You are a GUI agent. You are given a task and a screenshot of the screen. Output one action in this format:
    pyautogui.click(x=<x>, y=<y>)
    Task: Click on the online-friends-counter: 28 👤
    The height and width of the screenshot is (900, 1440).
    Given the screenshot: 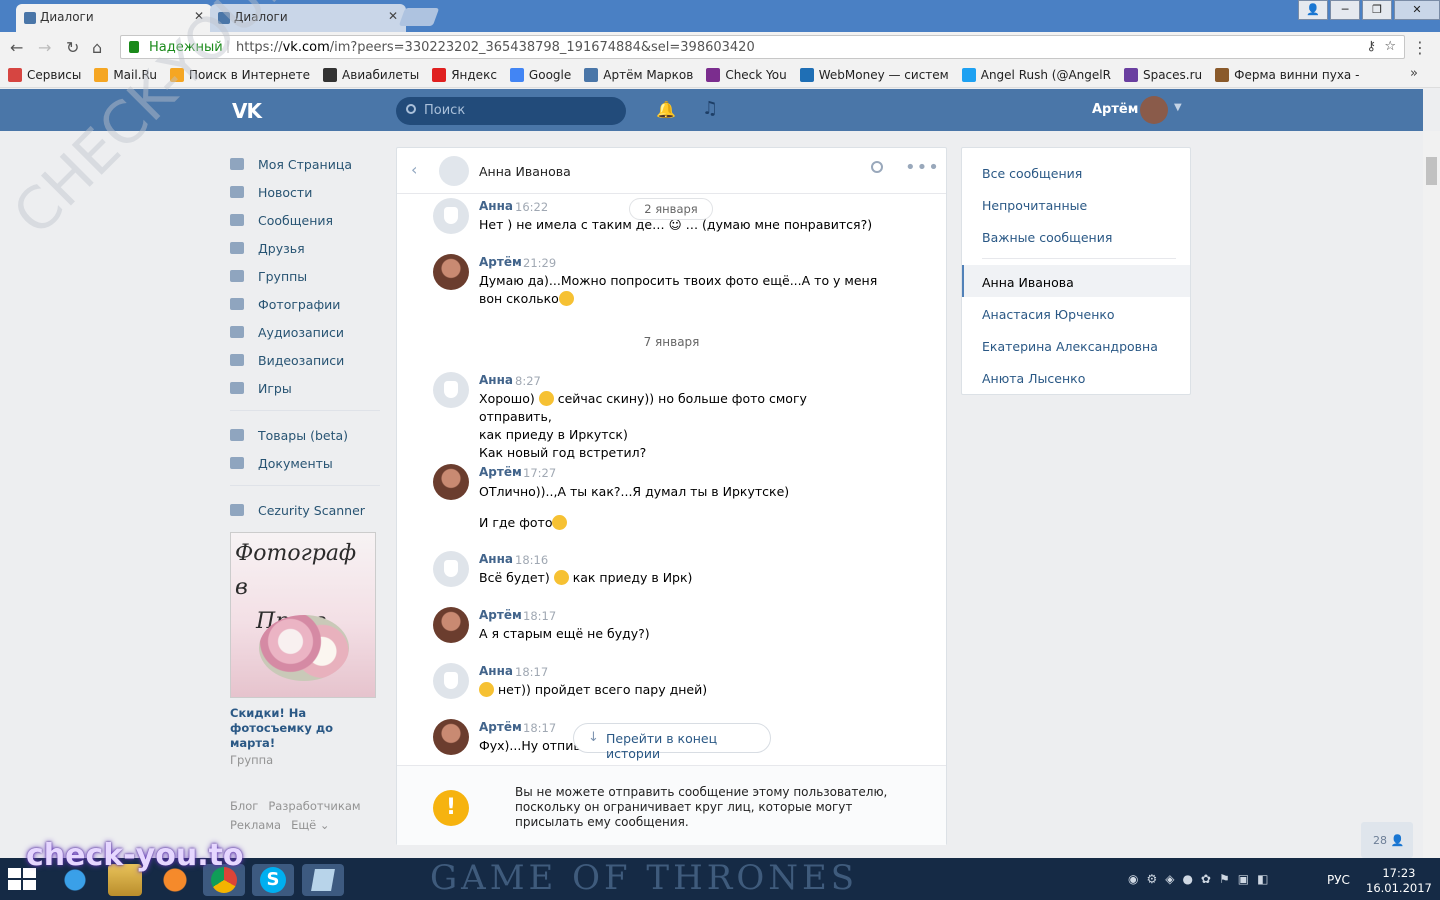 What is the action you would take?
    pyautogui.click(x=1387, y=840)
    